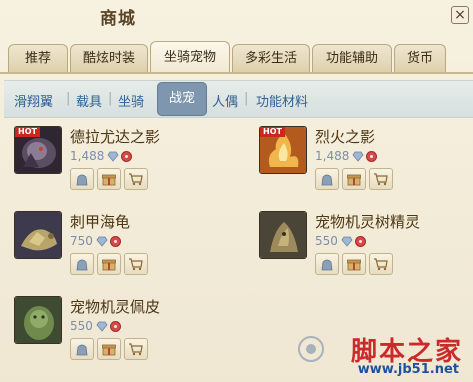 The image size is (473, 382). Describe the element at coordinates (352, 58) in the screenshot. I see `tab-utility: 功能辅助` at that location.